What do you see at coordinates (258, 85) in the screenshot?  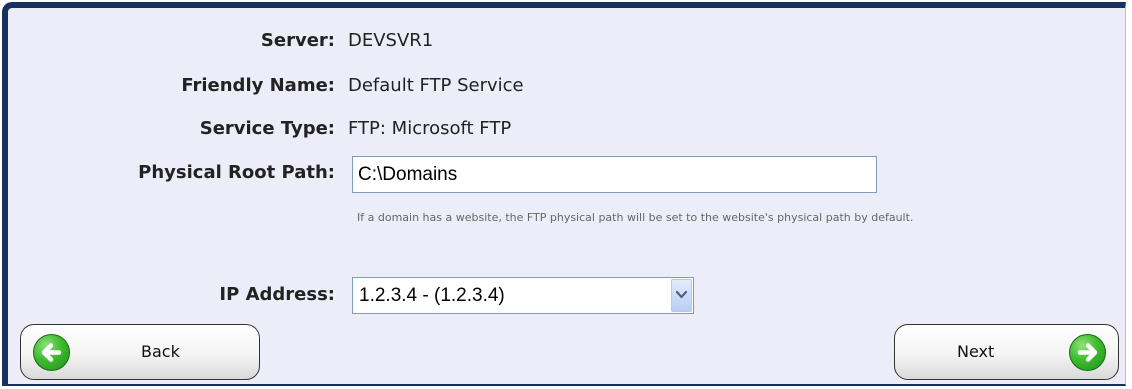 I see `friendly-name-label: Friendly Name:` at bounding box center [258, 85].